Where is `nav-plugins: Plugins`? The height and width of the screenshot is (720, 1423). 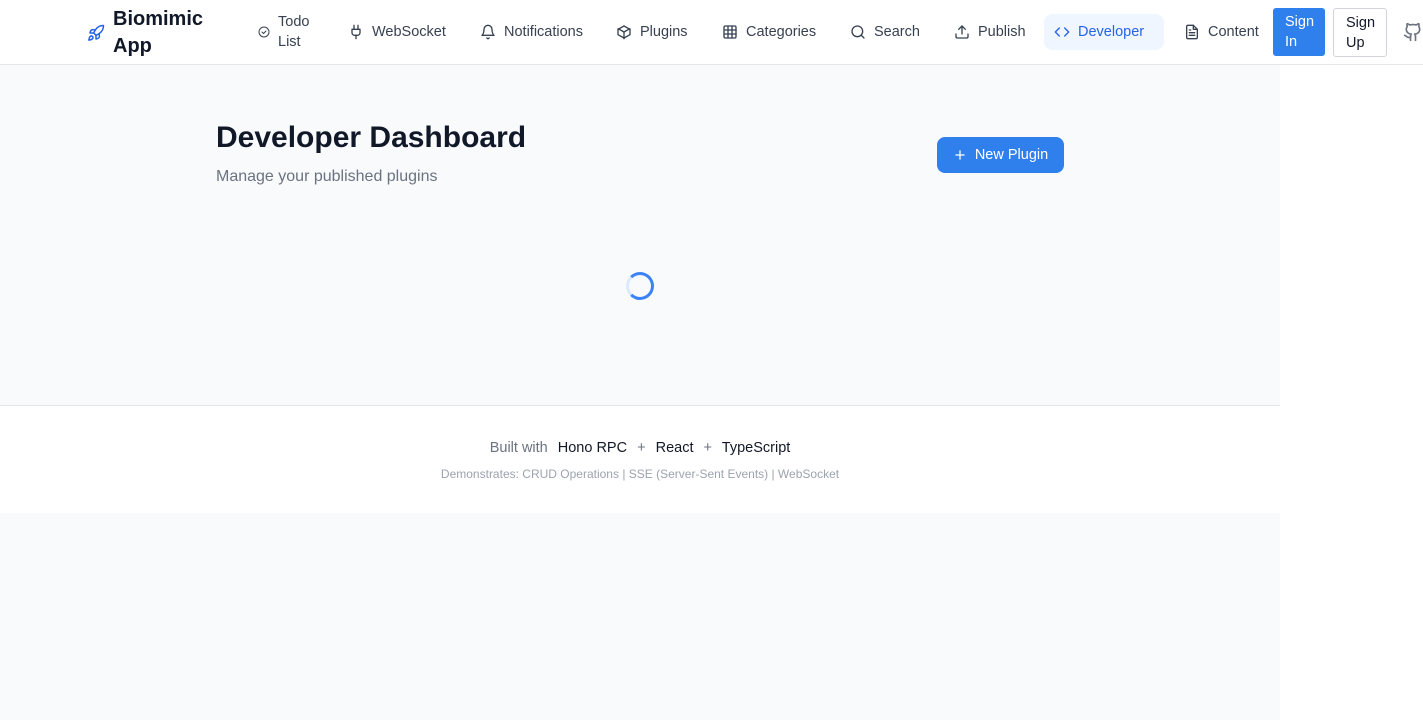
nav-plugins: Plugins is located at coordinates (652, 32).